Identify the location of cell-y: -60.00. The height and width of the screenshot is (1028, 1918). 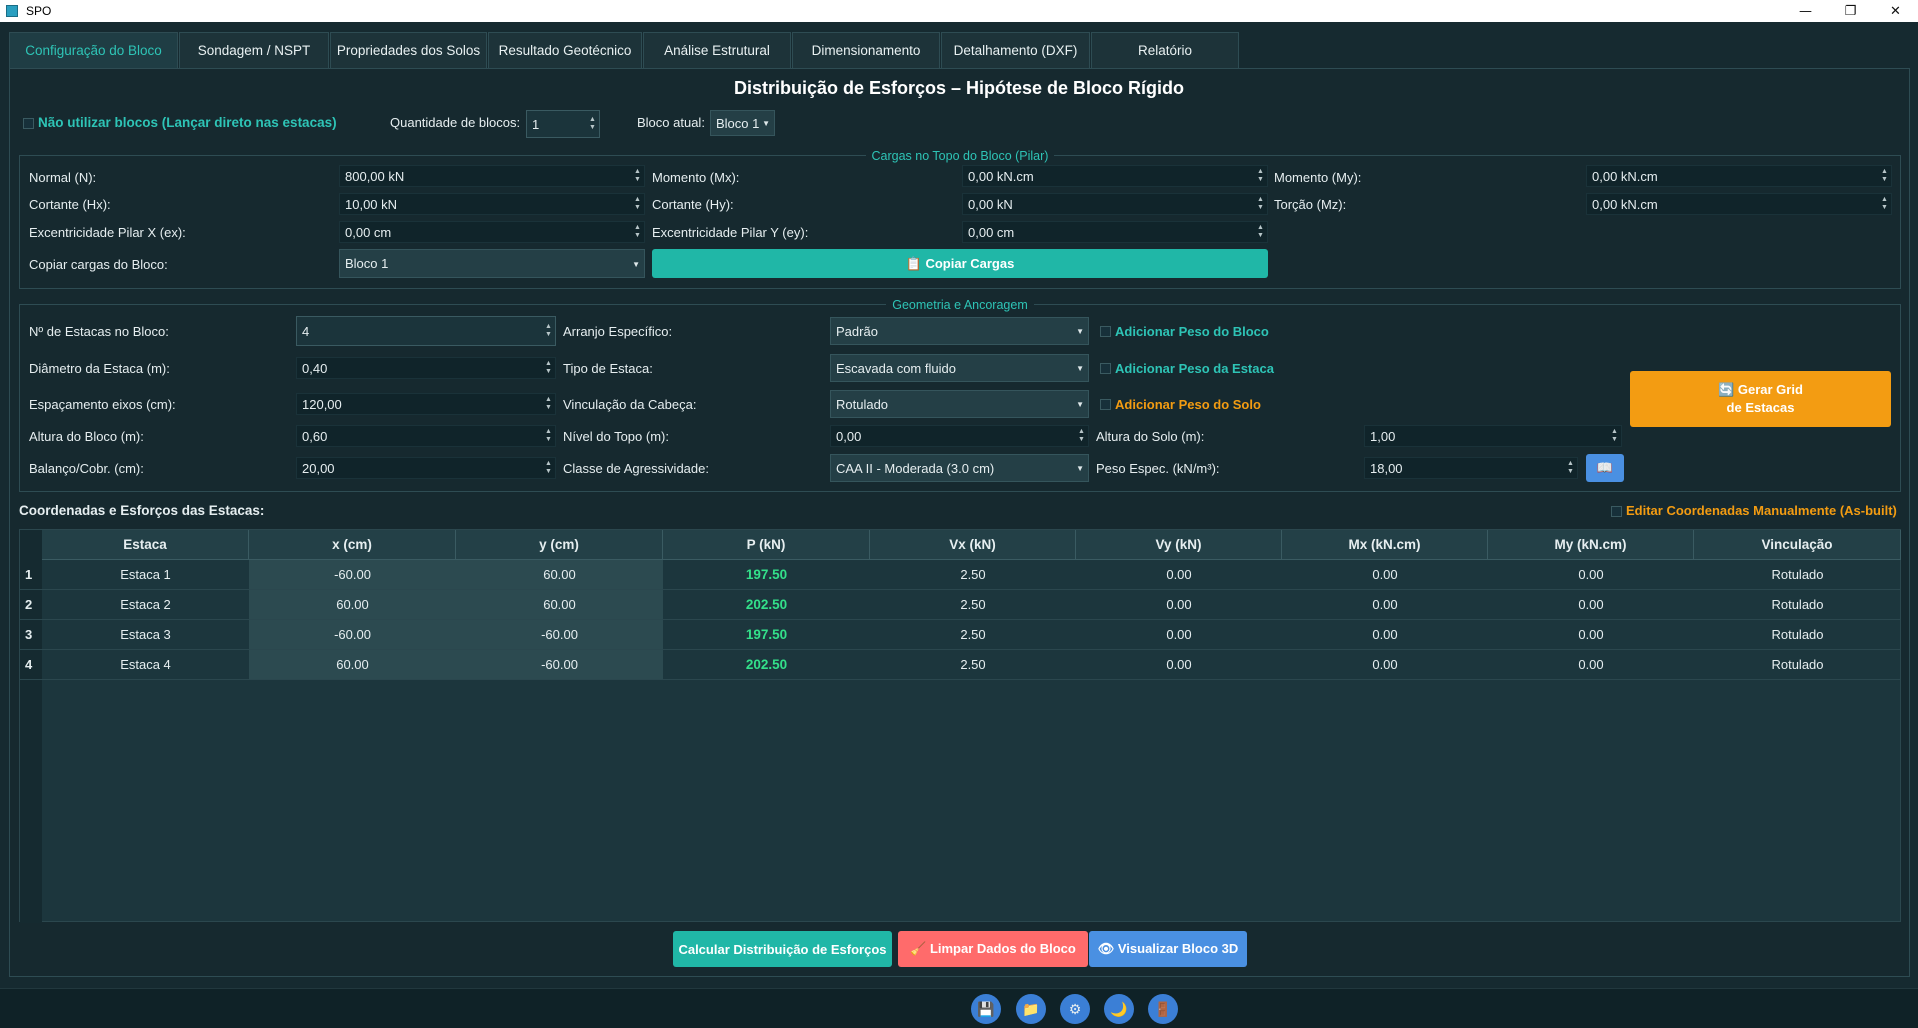
(559, 635).